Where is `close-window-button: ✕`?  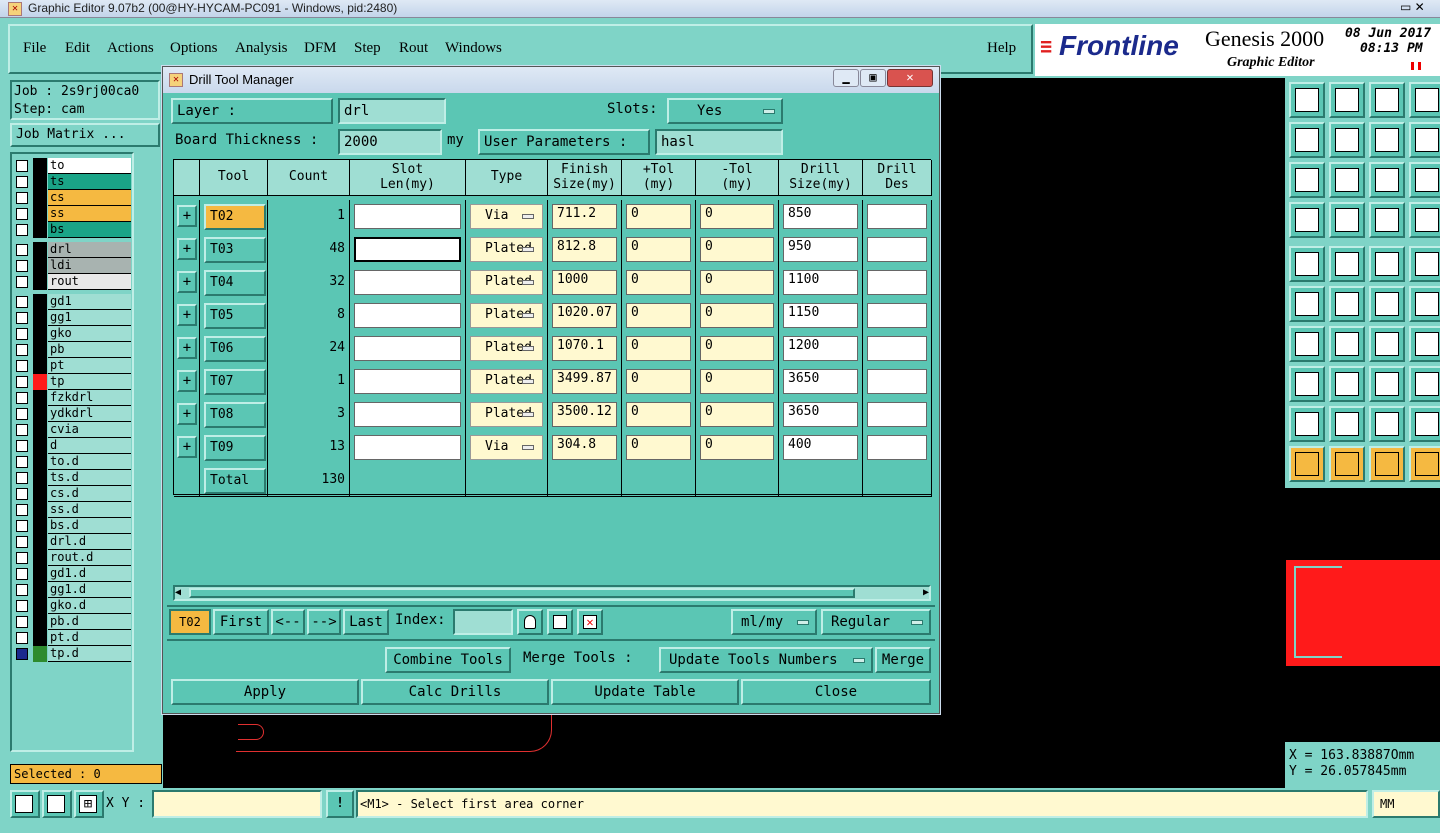
close-window-button: ✕ is located at coordinates (910, 78).